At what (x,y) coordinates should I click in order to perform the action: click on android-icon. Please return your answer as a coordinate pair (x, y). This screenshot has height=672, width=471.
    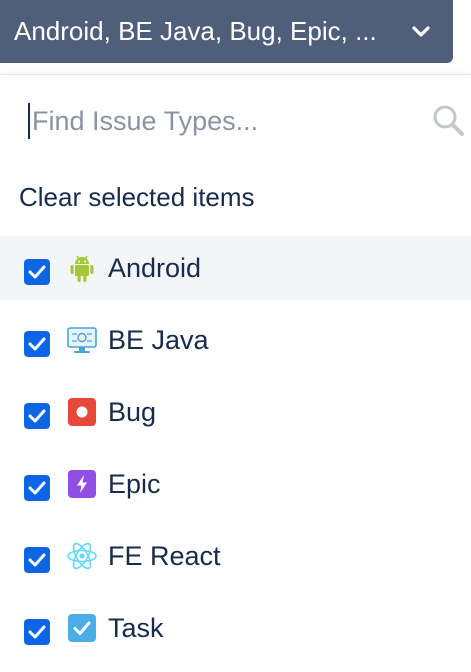
    Looking at the image, I should click on (82, 268).